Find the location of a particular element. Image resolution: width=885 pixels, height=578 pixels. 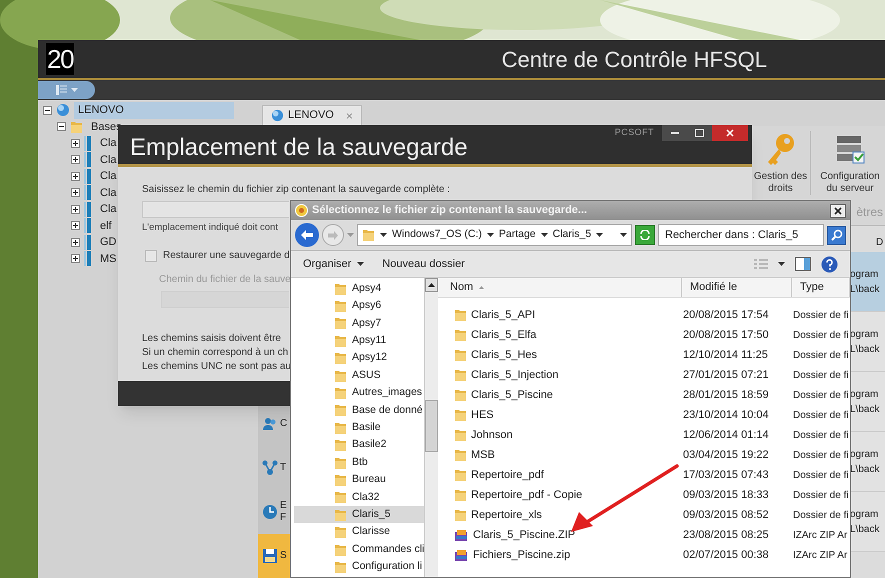

file-row: Repertoire_pdf - Copie 09/03/2015 18:33 Dossier de fi is located at coordinates (644, 495).